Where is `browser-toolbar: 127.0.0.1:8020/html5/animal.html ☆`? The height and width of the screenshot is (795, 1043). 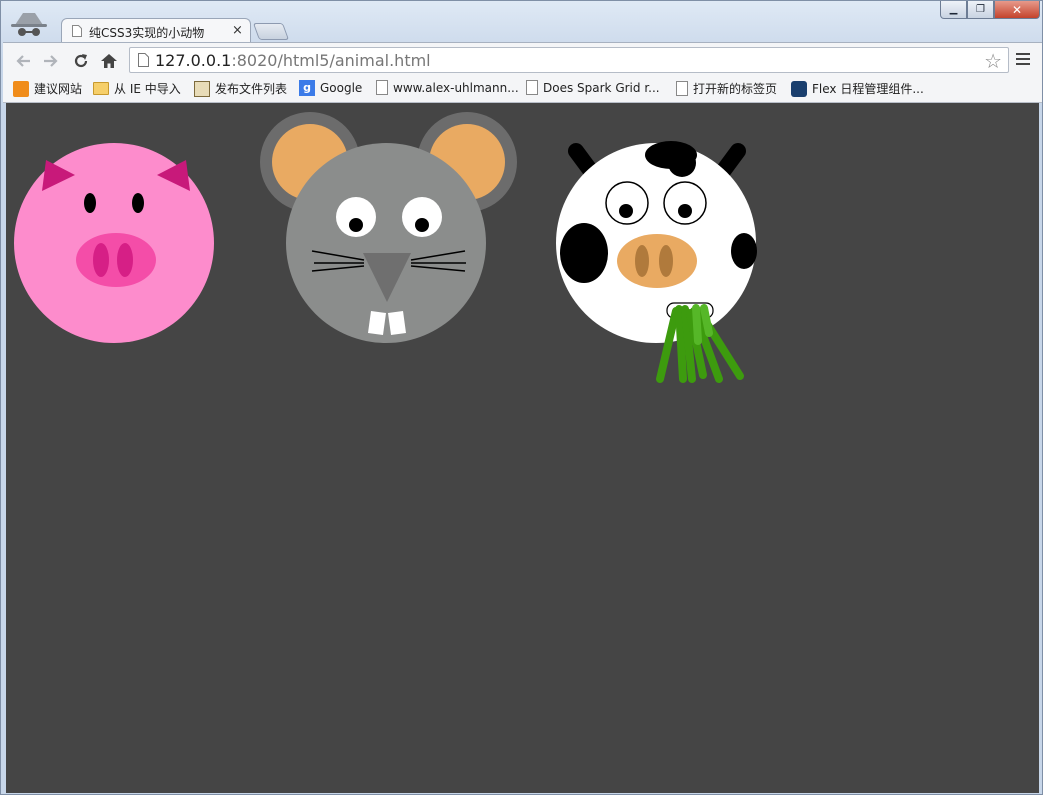
browser-toolbar: 127.0.0.1:8020/html5/animal.html ☆ is located at coordinates (522, 60).